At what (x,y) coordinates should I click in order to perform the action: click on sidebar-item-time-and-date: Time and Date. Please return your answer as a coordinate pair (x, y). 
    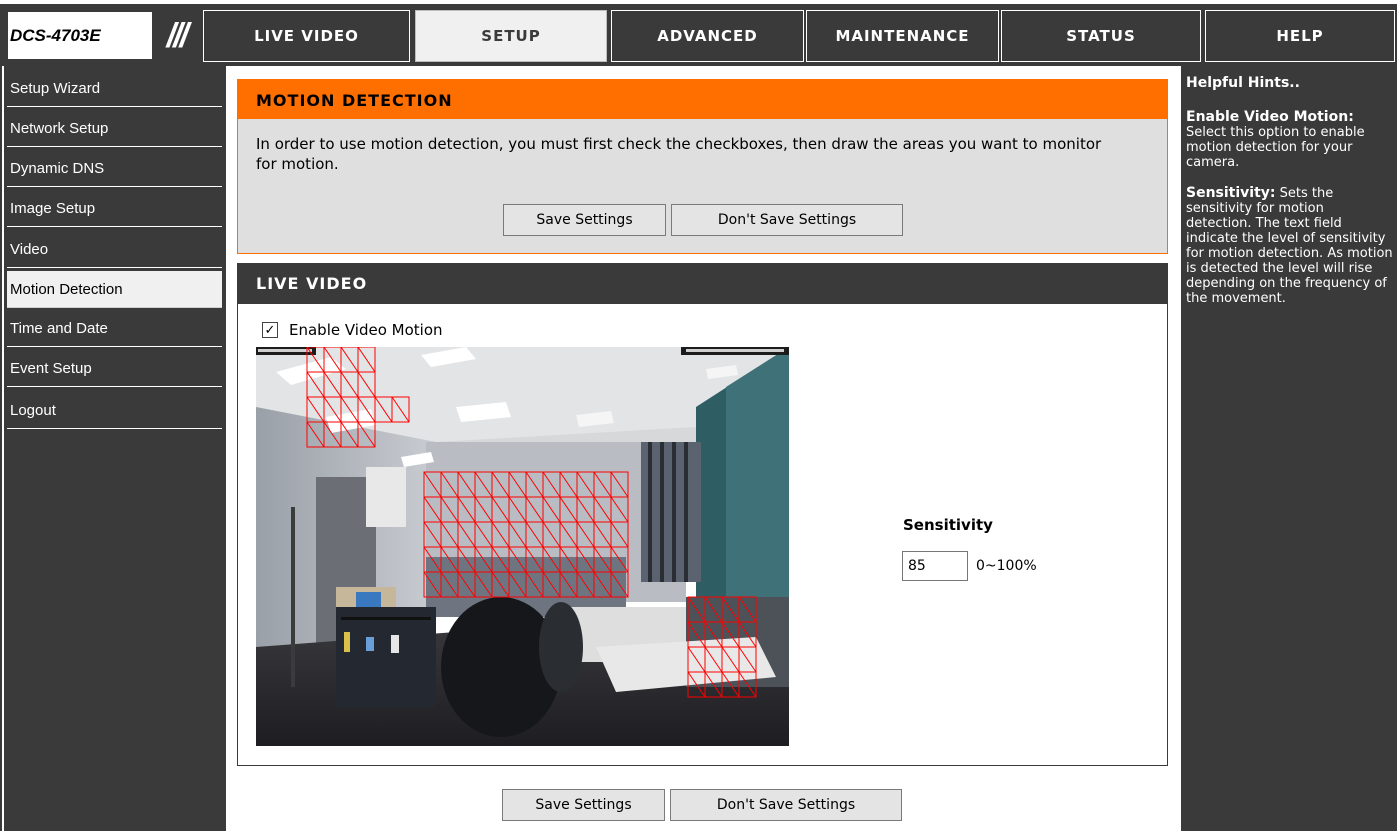
    Looking at the image, I should click on (114, 328).